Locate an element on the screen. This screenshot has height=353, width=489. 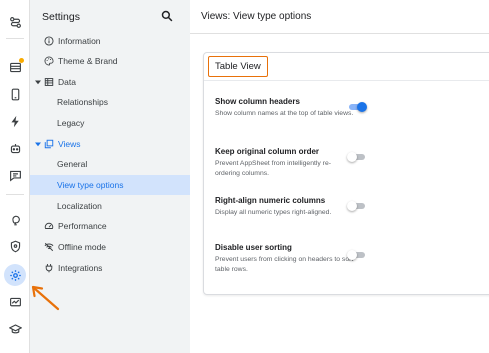
option-title: Disable user sorting is located at coordinates (253, 247).